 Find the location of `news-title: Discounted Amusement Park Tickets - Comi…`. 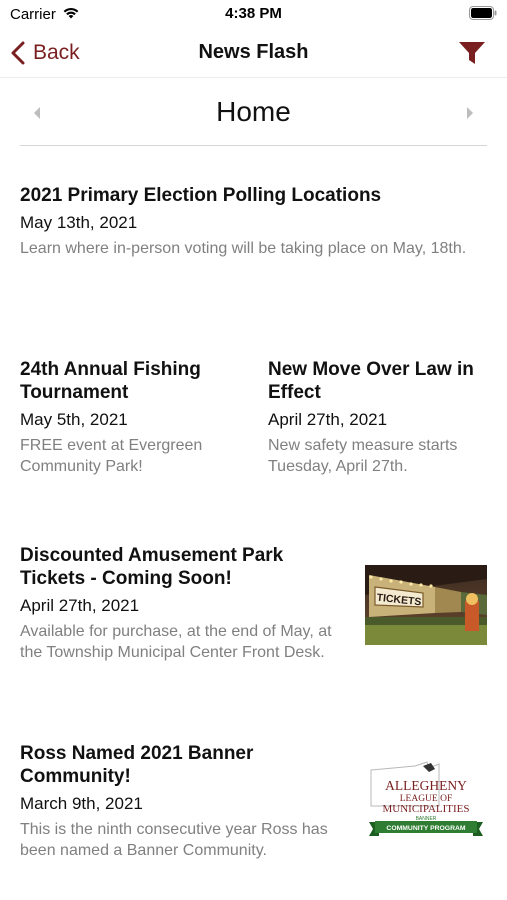

news-title: Discounted Amusement Park Tickets - Comi… is located at coordinates (152, 567).